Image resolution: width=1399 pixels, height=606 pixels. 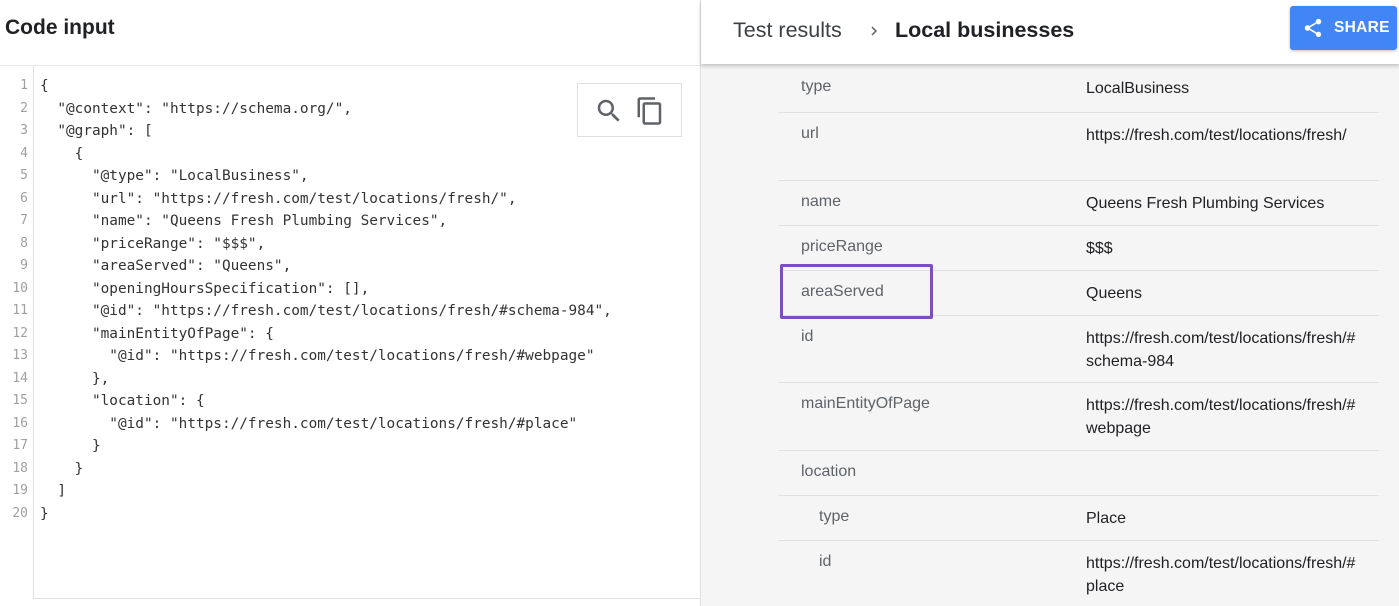 I want to click on table-row: name Queens Fresh Plumbing Services, so click(x=1079, y=203).